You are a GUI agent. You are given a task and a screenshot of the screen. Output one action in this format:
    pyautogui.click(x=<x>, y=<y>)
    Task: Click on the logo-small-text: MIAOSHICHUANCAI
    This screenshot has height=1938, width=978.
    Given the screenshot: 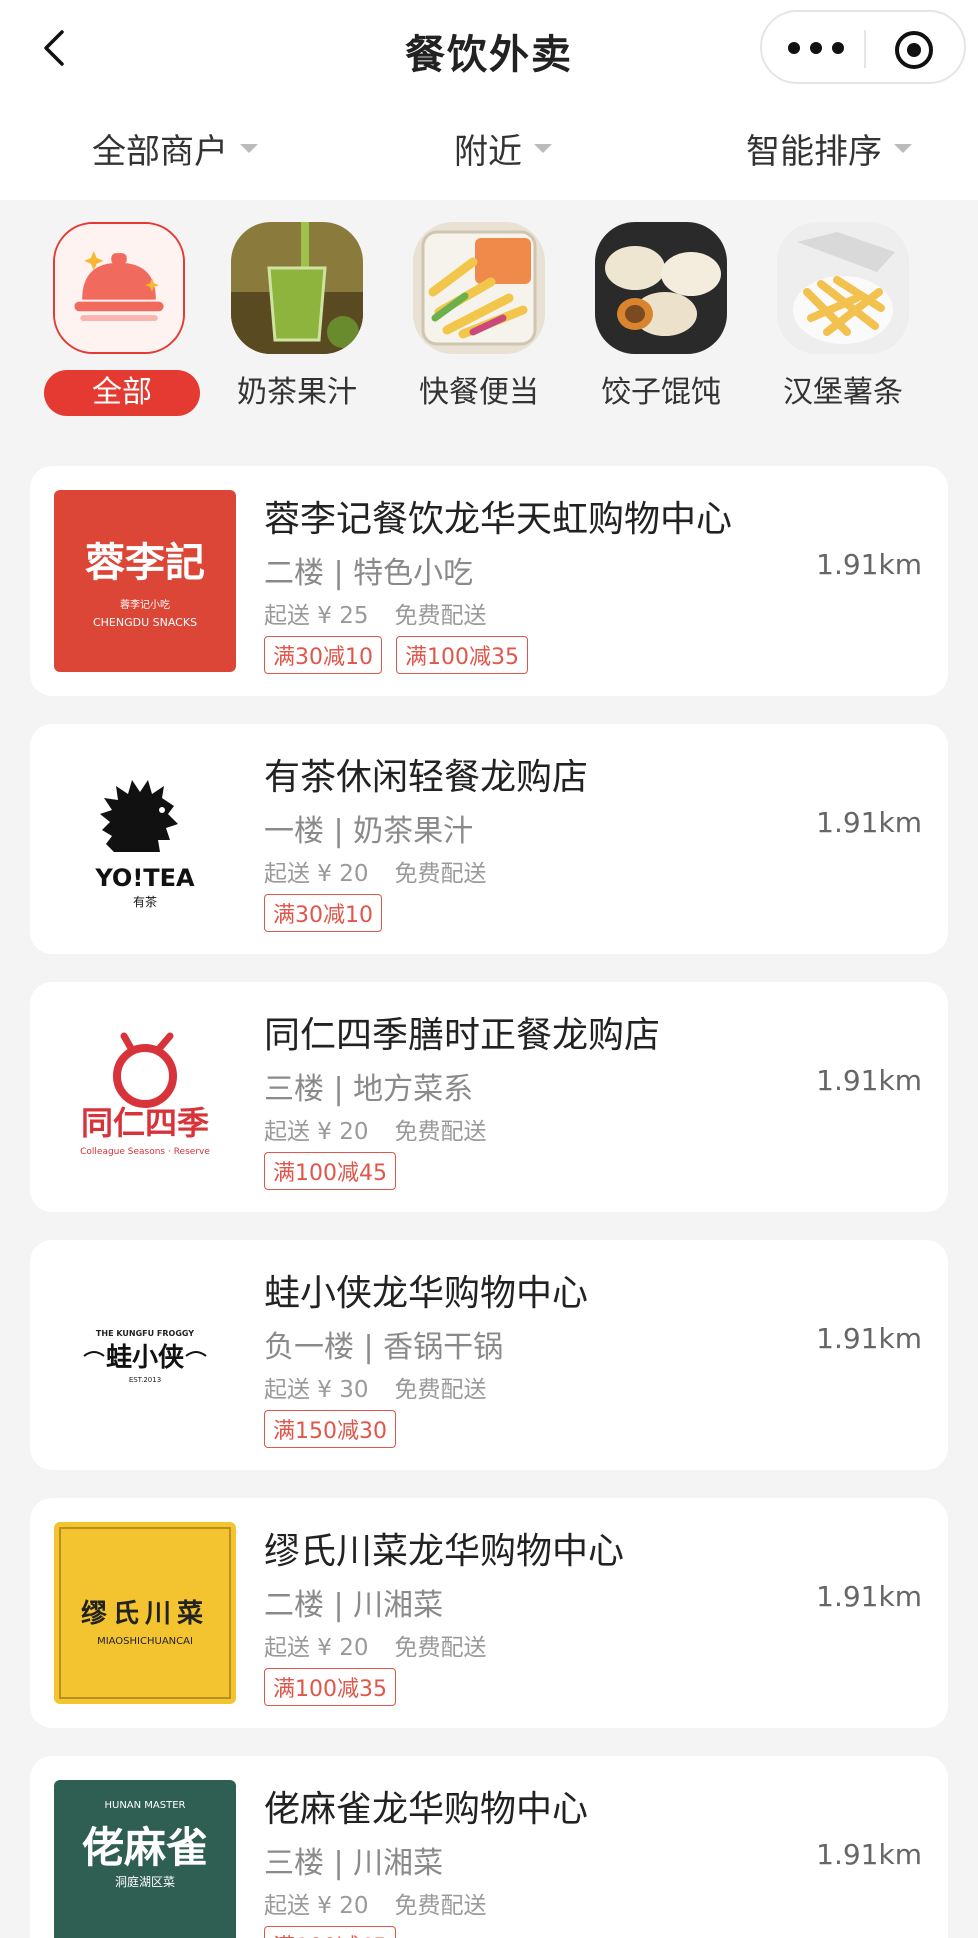 What is the action you would take?
    pyautogui.click(x=145, y=1641)
    